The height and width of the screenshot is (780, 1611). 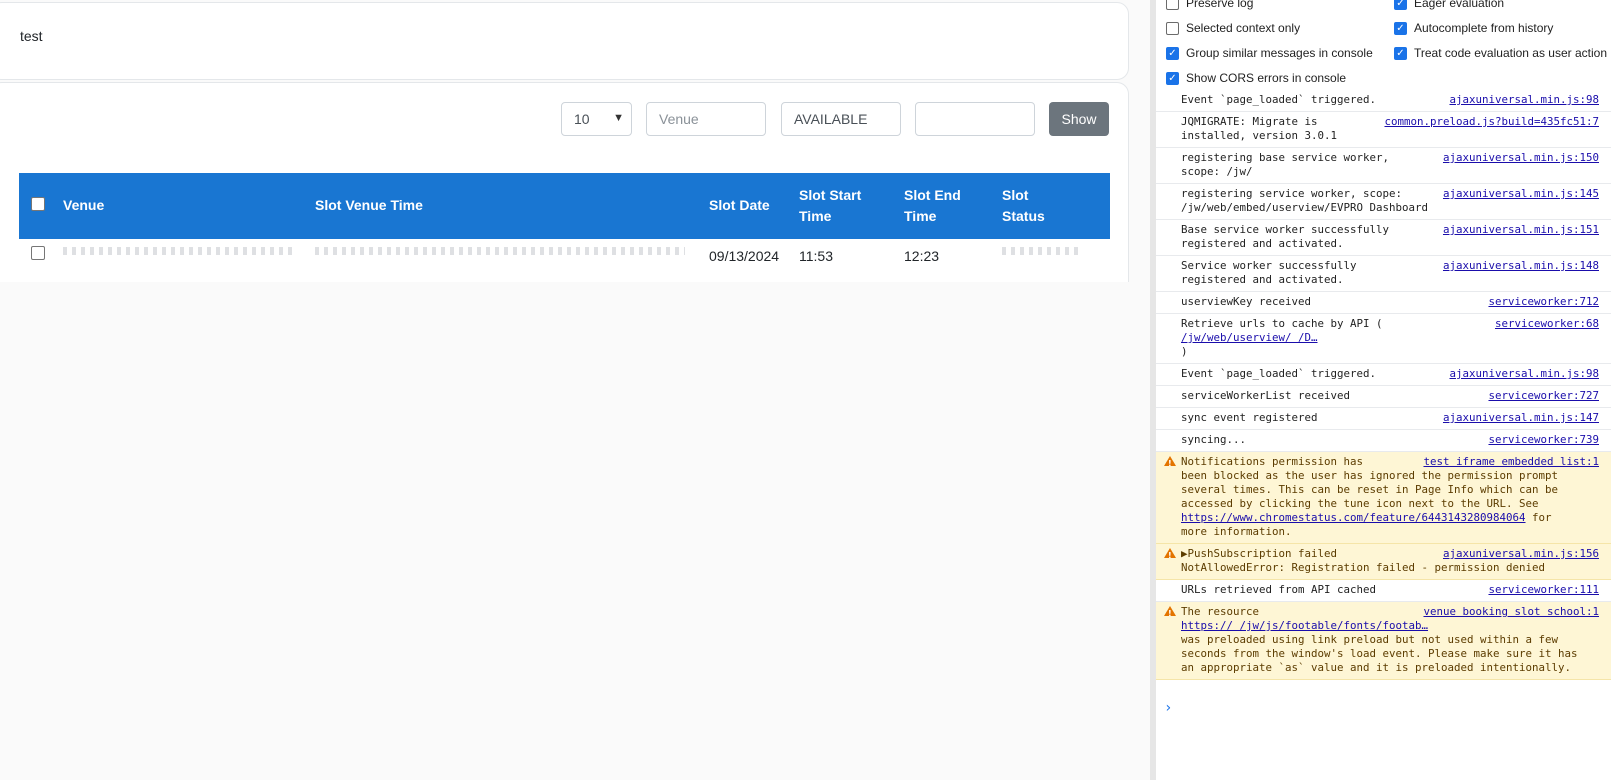 I want to click on message-source-link: serviceworker:68, so click(x=1543, y=324).